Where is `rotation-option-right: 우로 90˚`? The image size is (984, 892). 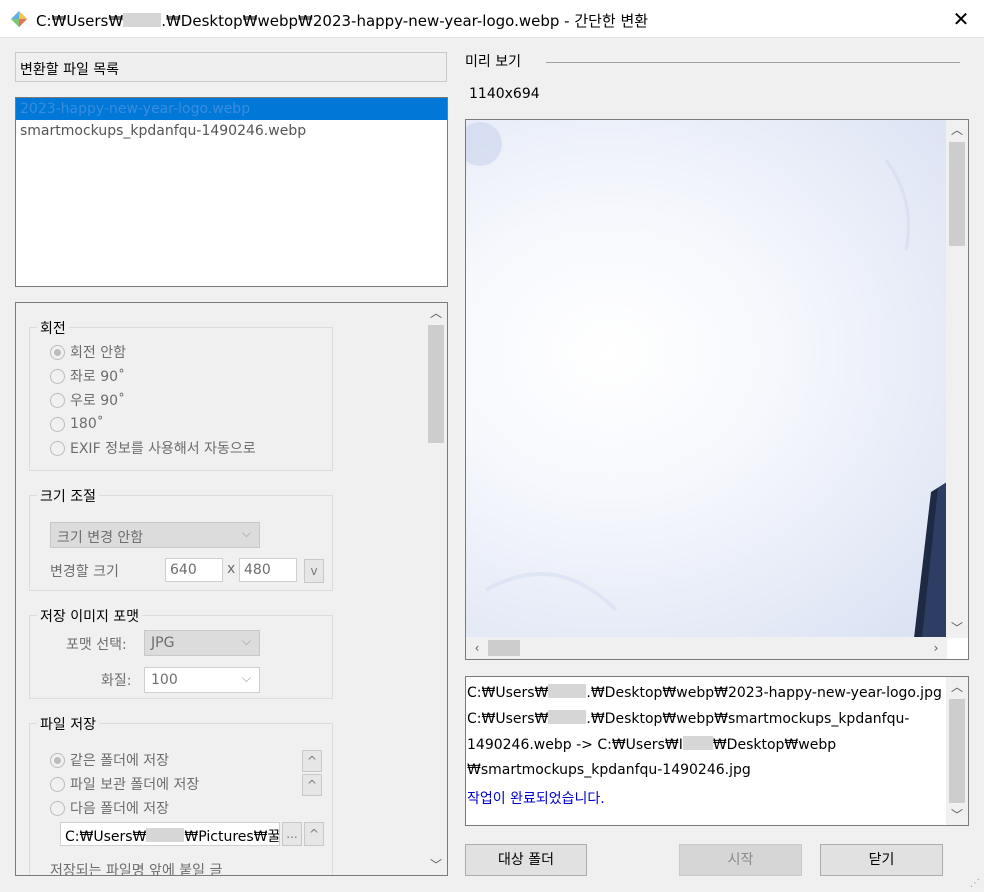
rotation-option-right: 우로 90˚ is located at coordinates (87, 400).